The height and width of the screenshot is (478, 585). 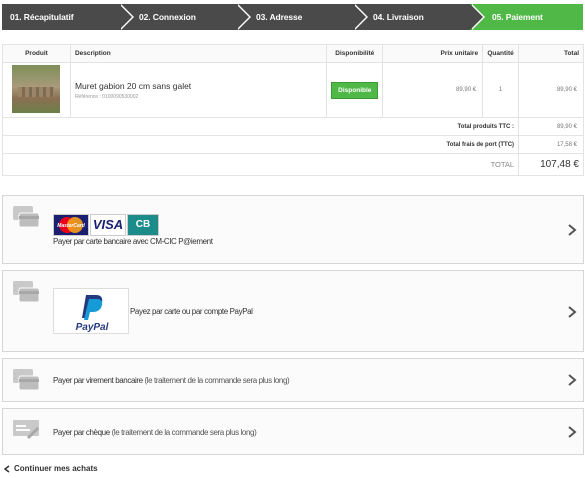 I want to click on step-livraison: 04. Livraison, so click(x=419, y=17).